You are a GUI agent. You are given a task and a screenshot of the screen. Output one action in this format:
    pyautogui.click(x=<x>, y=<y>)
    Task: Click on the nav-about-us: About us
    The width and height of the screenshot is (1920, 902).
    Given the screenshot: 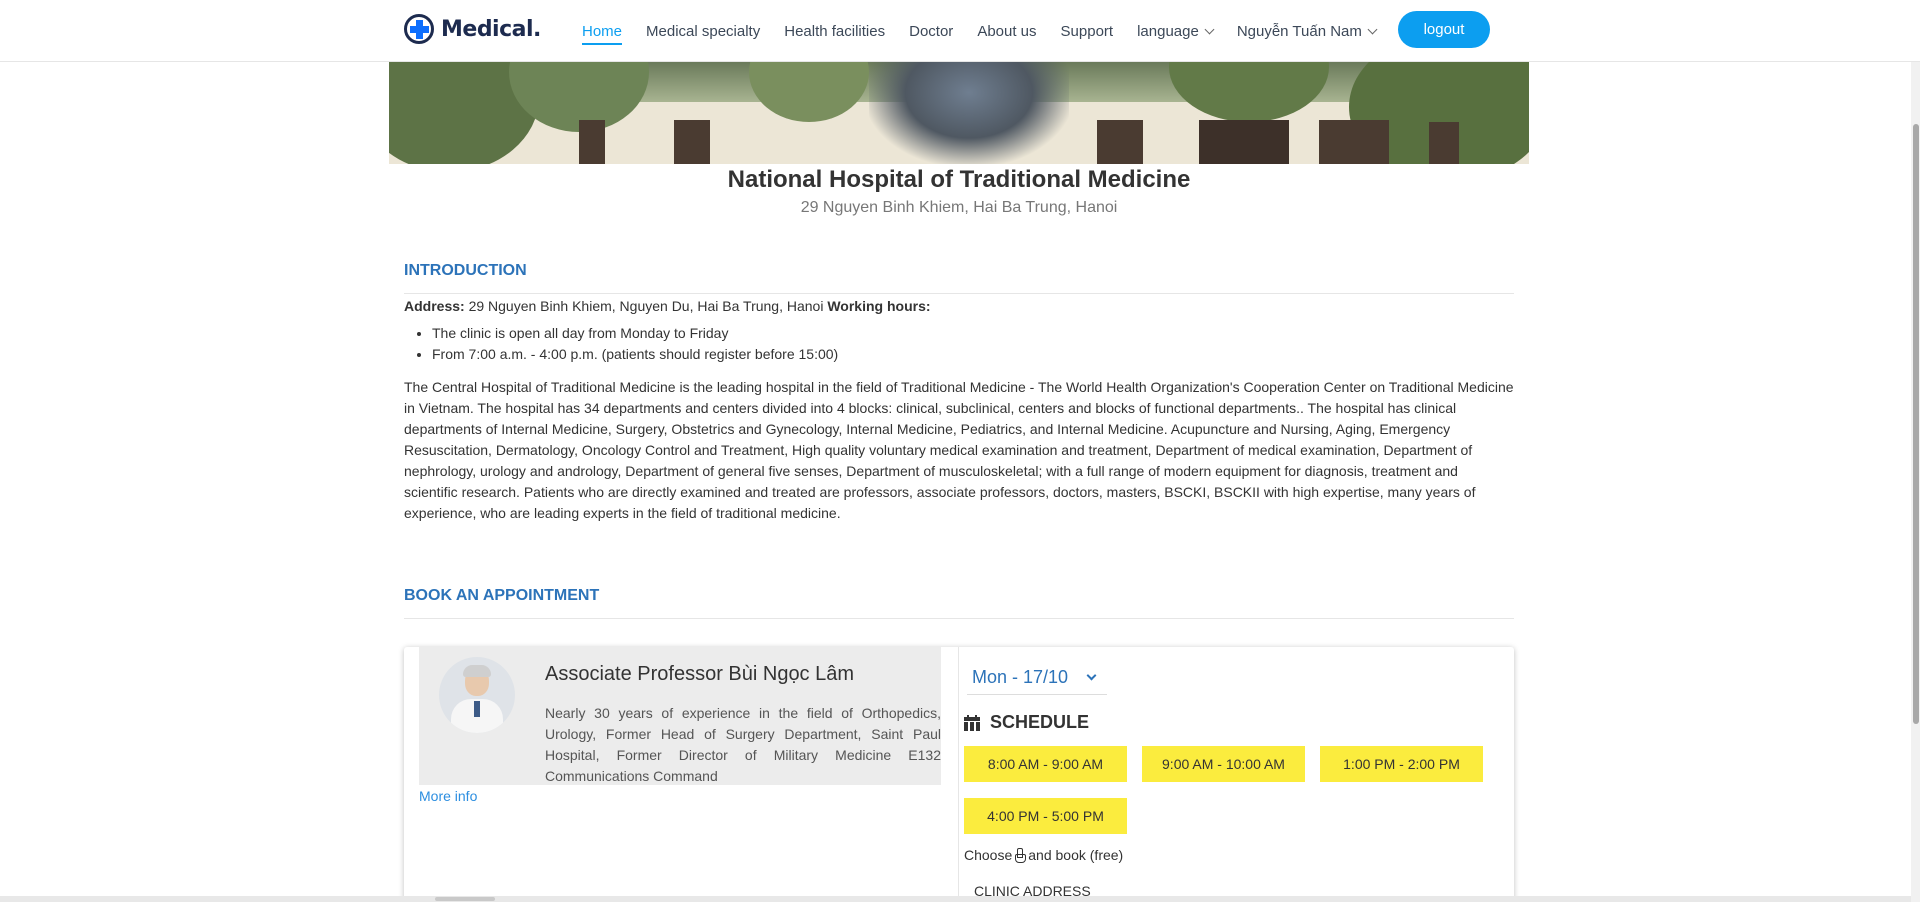 What is the action you would take?
    pyautogui.click(x=1006, y=31)
    